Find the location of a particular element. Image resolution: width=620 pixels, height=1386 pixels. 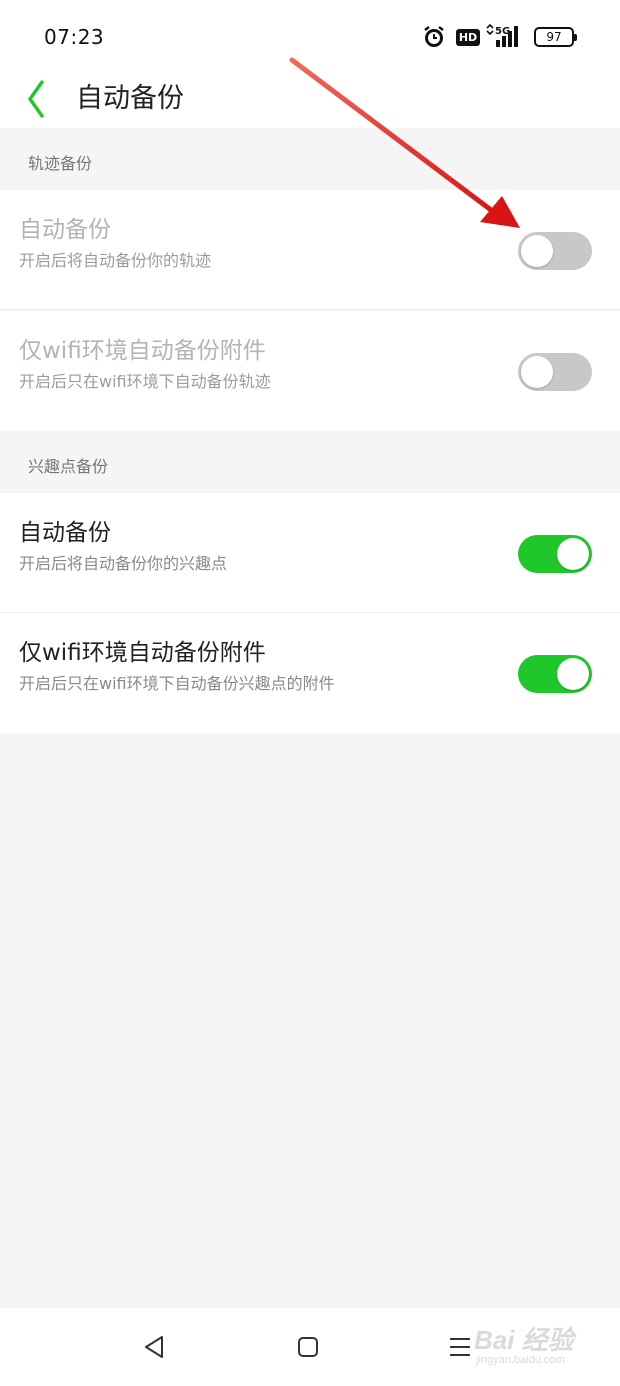

alarm-clock-icon is located at coordinates (434, 36).